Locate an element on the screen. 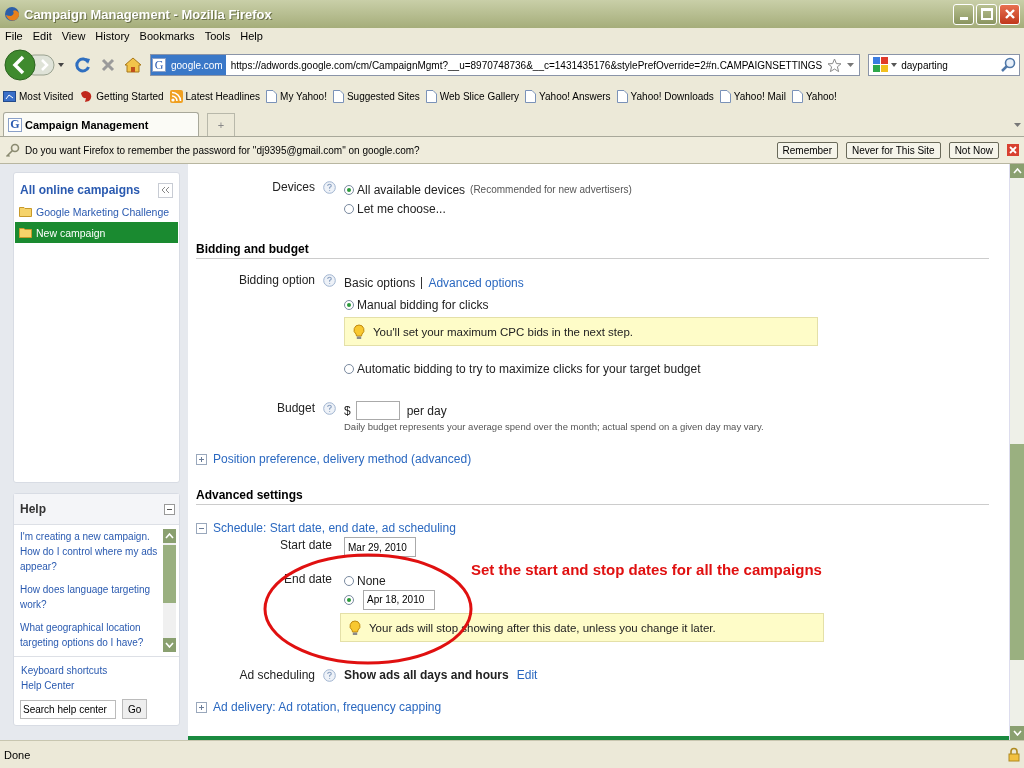 The height and width of the screenshot is (768, 1024). chevrons-icon is located at coordinates (165, 190).